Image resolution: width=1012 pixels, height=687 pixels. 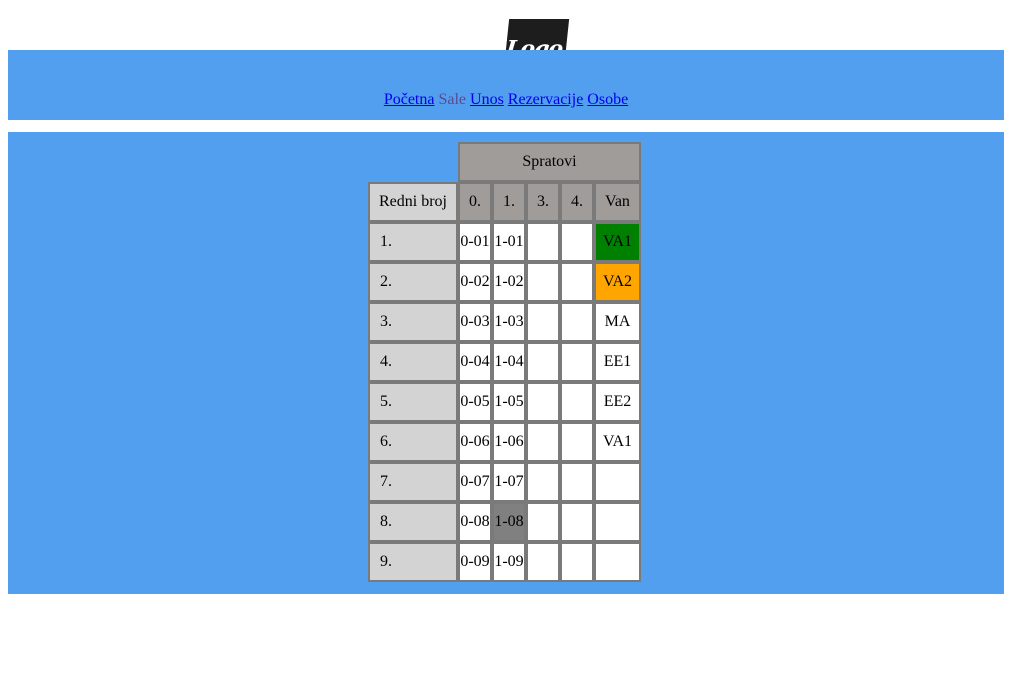 I want to click on floor-header: 0., so click(x=475, y=202).